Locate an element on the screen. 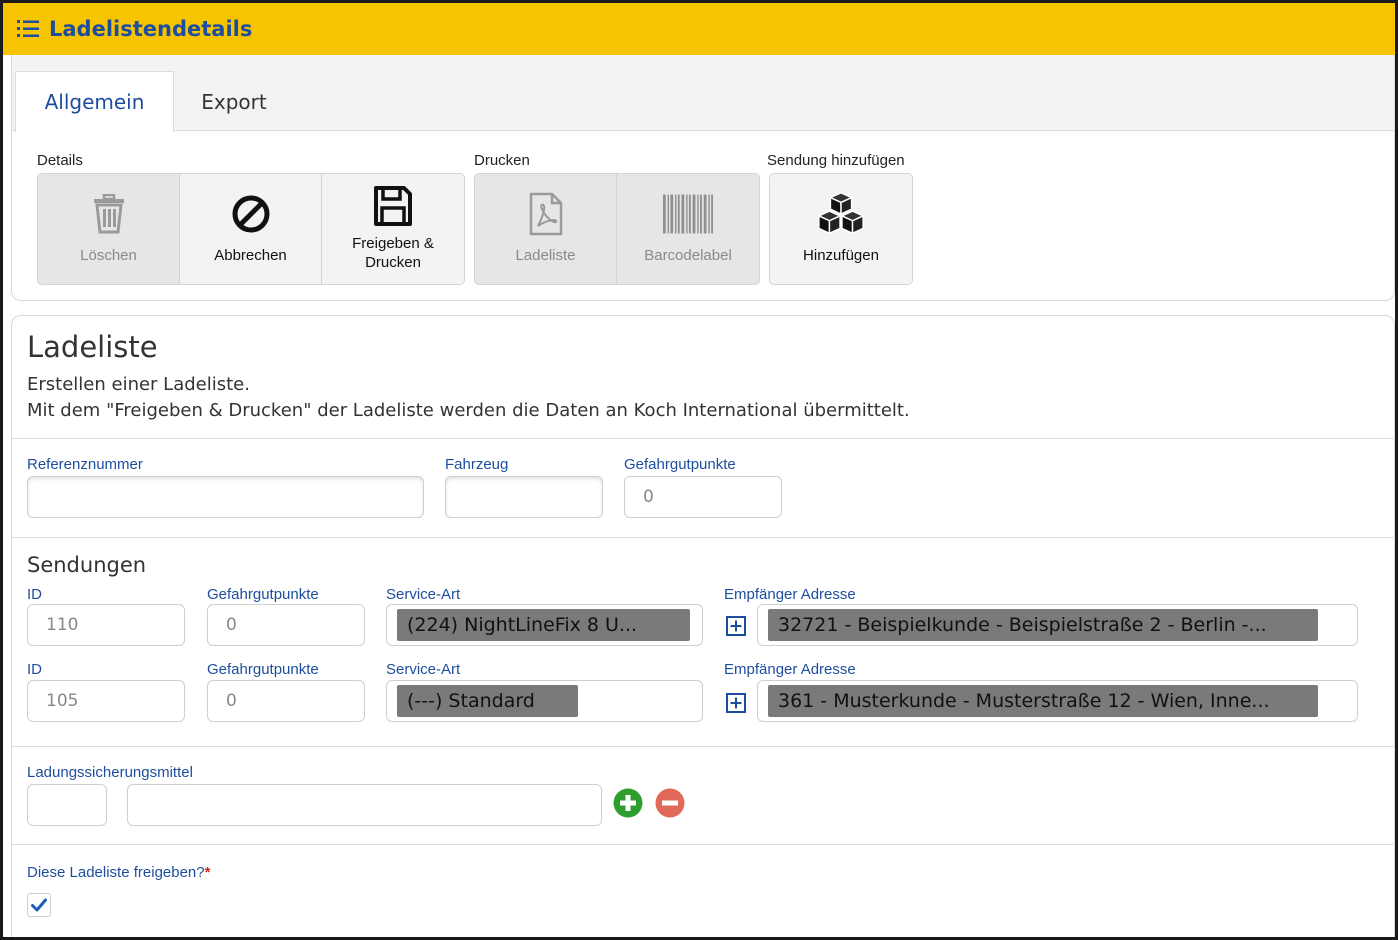 This screenshot has width=1398, height=940. button-group-details: Löschen Abbrechen Freigeben & Drucken is located at coordinates (251, 229).